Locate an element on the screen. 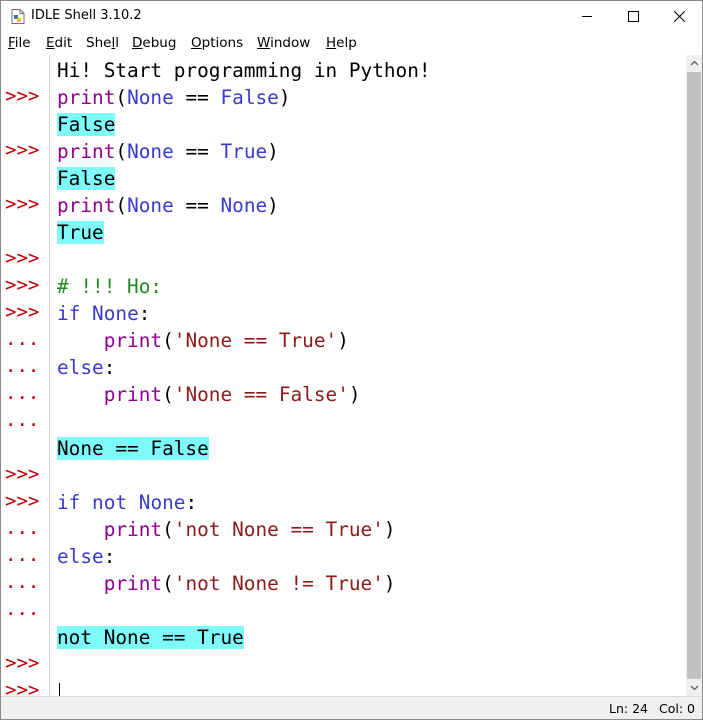 Image resolution: width=703 pixels, height=720 pixels. shell-line: # !!! Ho: is located at coordinates (109, 286).